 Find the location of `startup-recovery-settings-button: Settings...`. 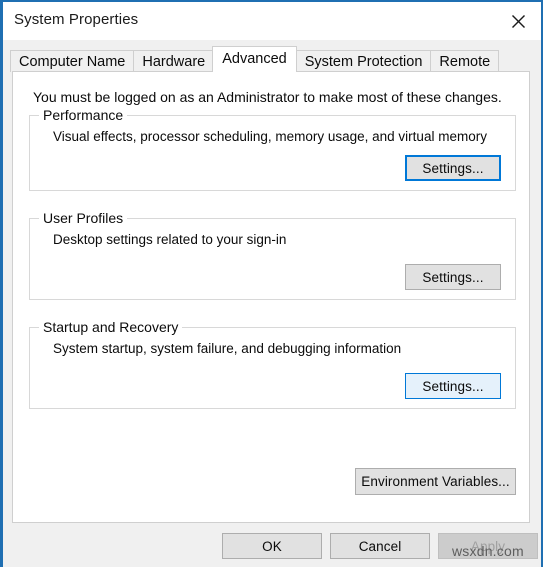

startup-recovery-settings-button: Settings... is located at coordinates (453, 386).